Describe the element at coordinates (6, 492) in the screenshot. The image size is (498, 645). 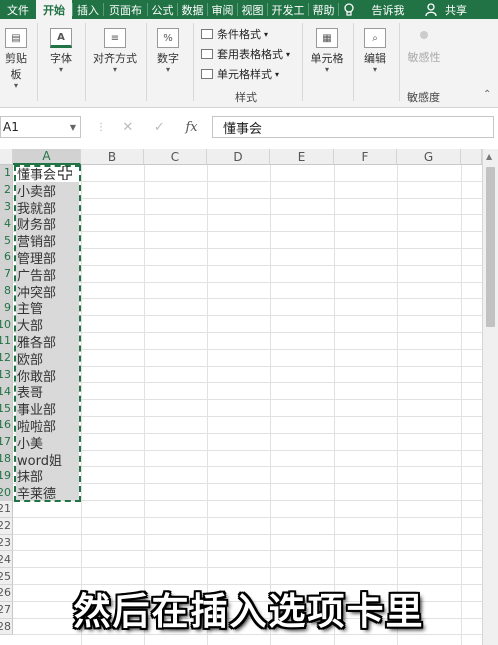
I see `row-header: 20` at that location.